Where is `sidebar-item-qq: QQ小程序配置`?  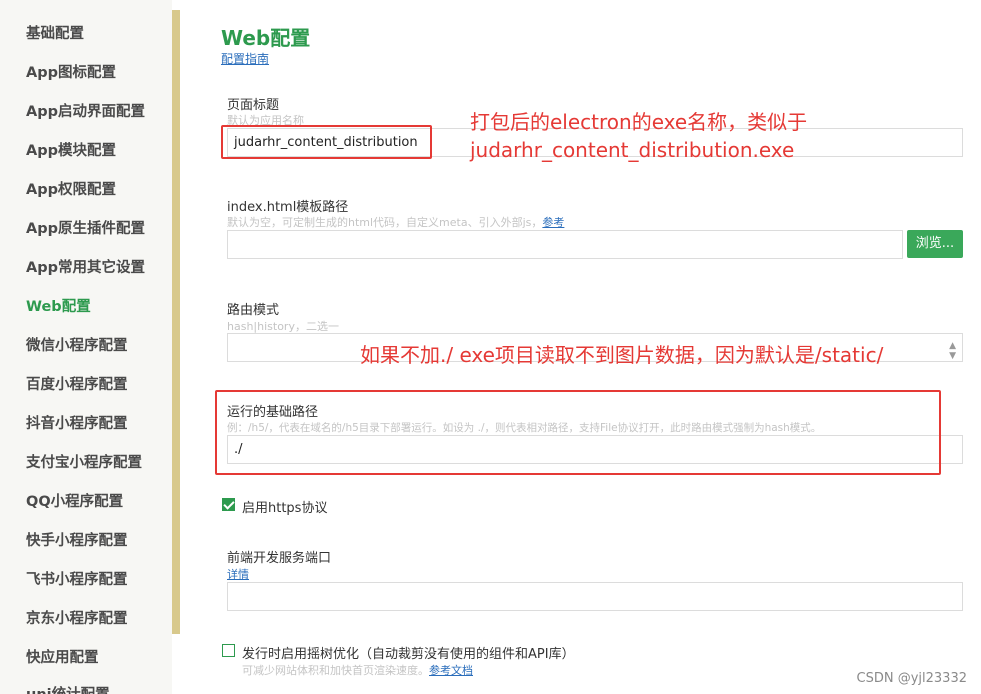
sidebar-item-qq: QQ小程序配置 is located at coordinates (74, 500).